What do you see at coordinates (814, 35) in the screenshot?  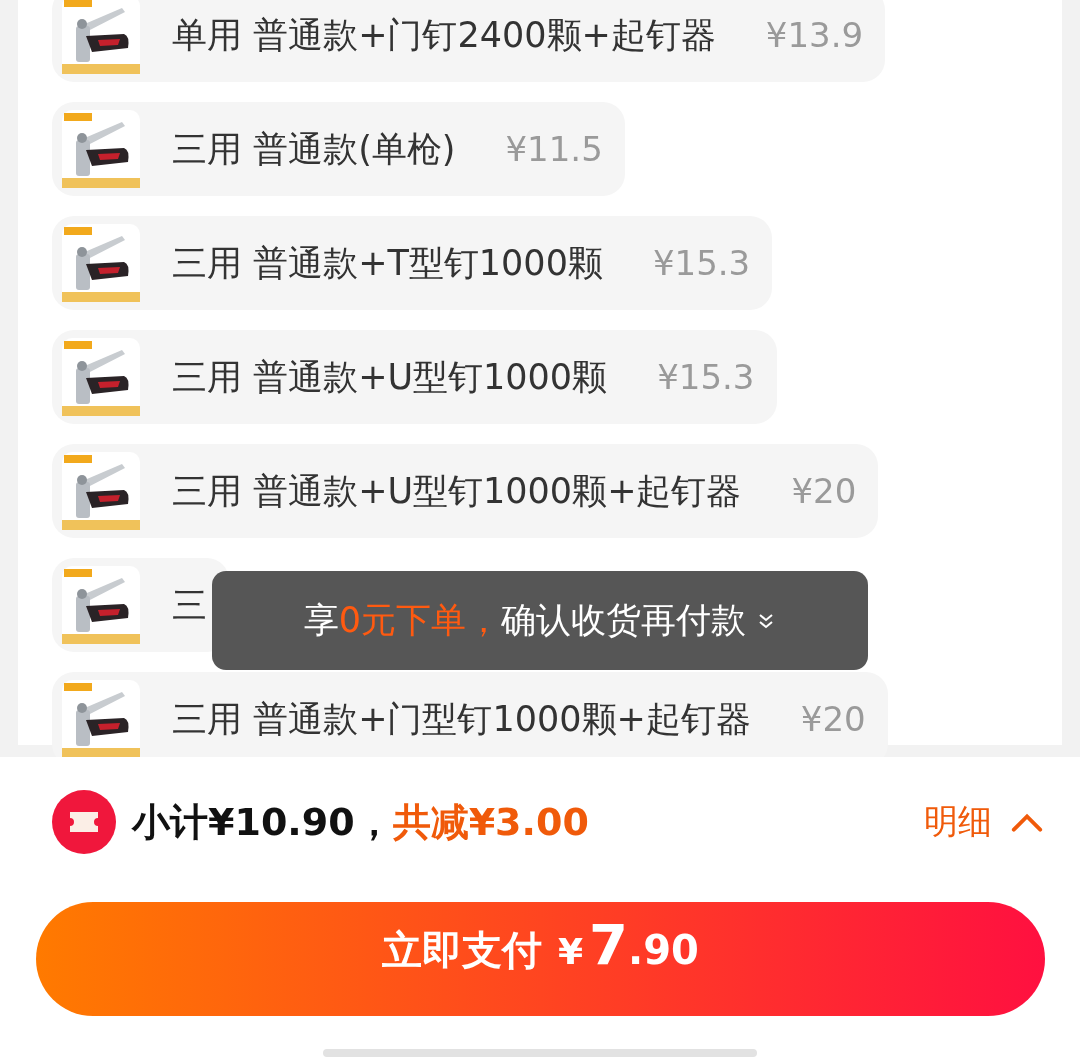 I see `option-price: ¥13.9` at bounding box center [814, 35].